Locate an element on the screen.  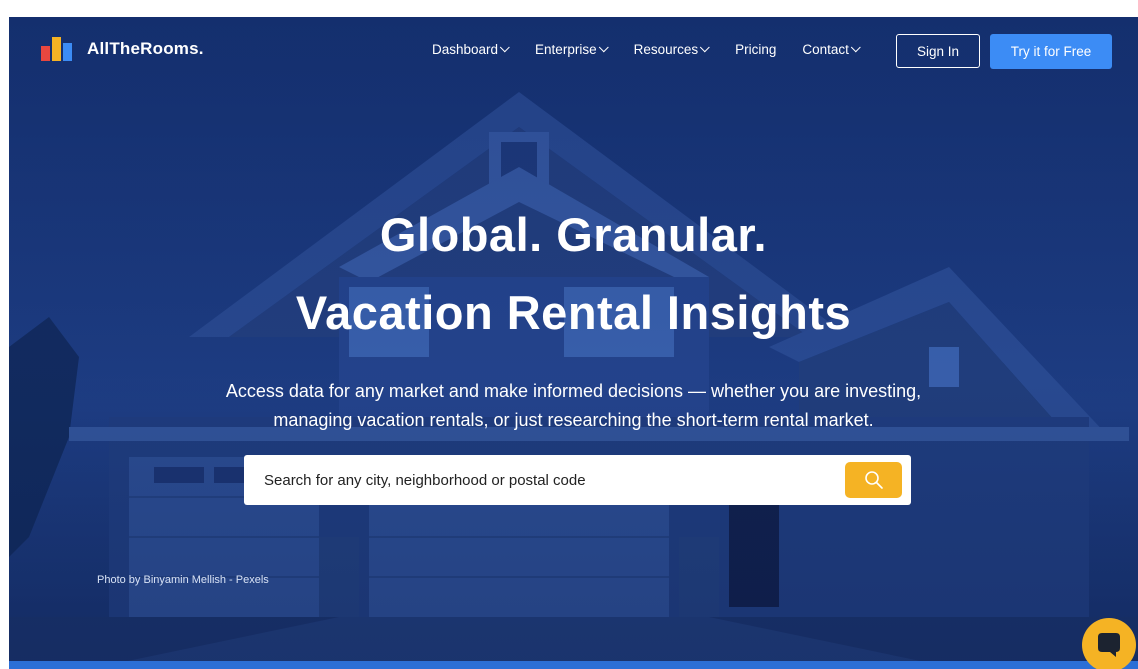
nav-pricing-label: Pricing is located at coordinates (756, 49).